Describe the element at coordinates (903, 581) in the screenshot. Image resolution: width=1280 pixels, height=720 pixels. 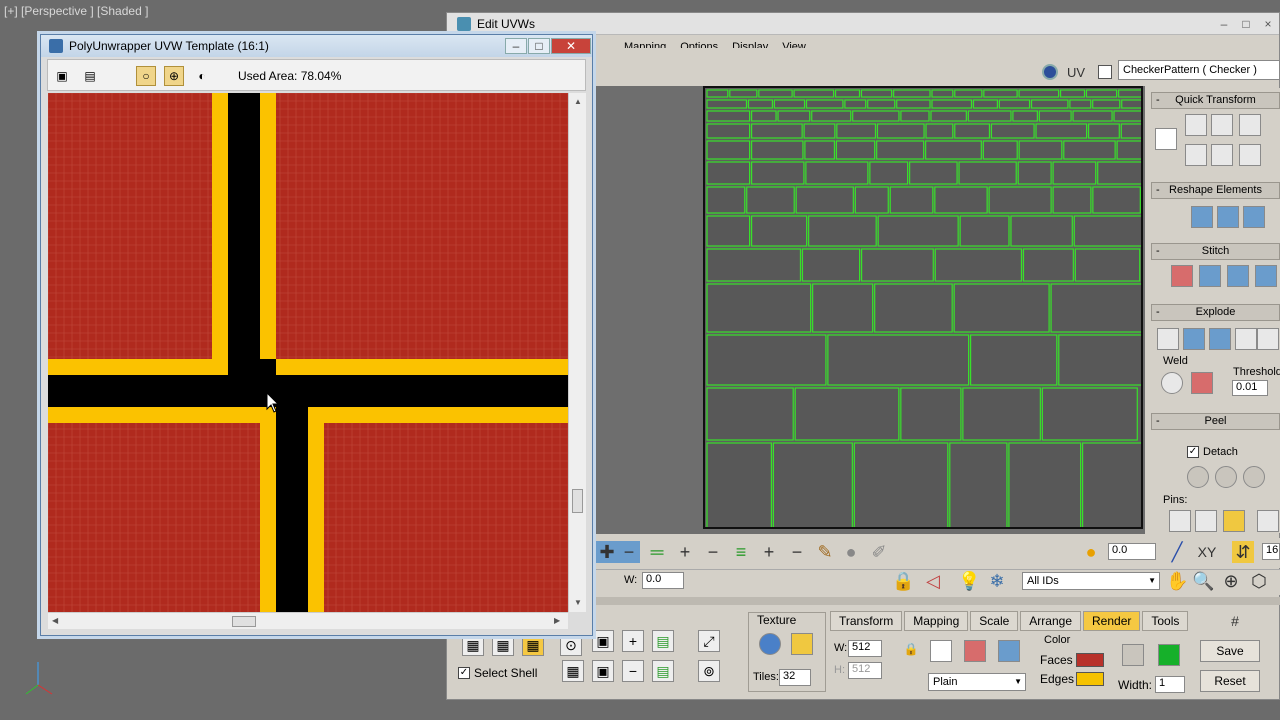
I see `lock-icon: 🔒` at that location.